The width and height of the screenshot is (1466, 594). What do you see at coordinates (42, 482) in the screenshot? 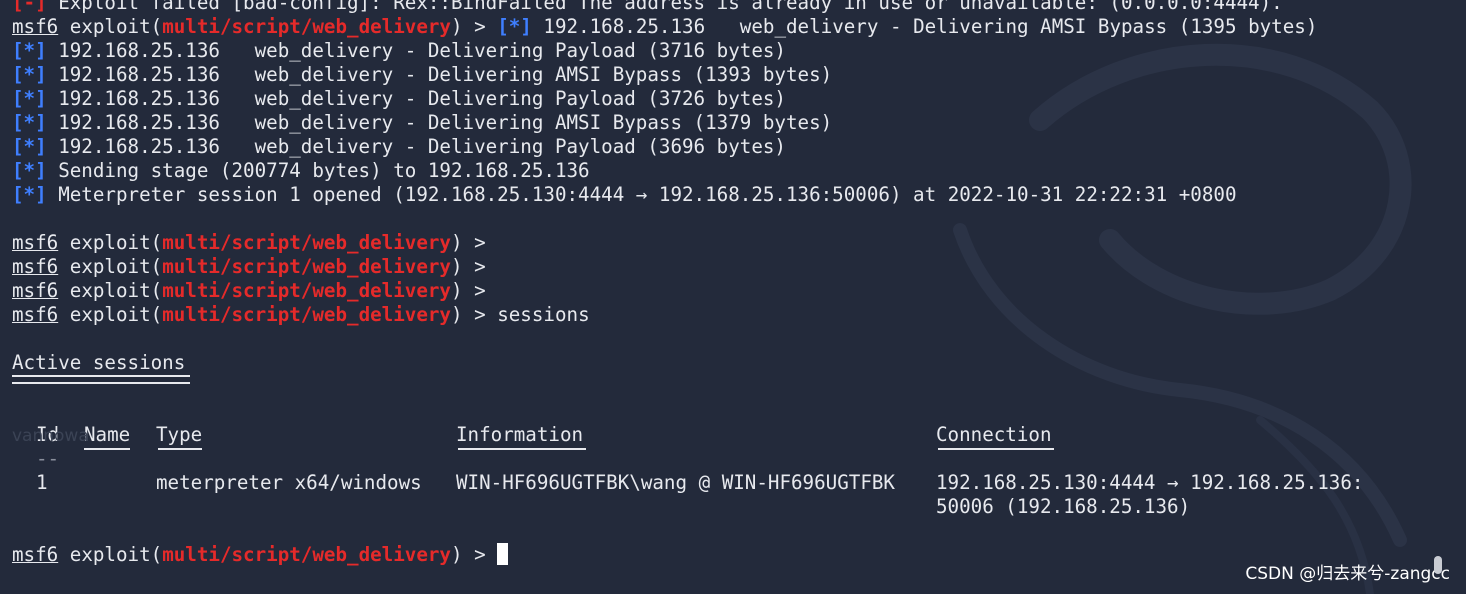
I see `session-id: 1` at bounding box center [42, 482].